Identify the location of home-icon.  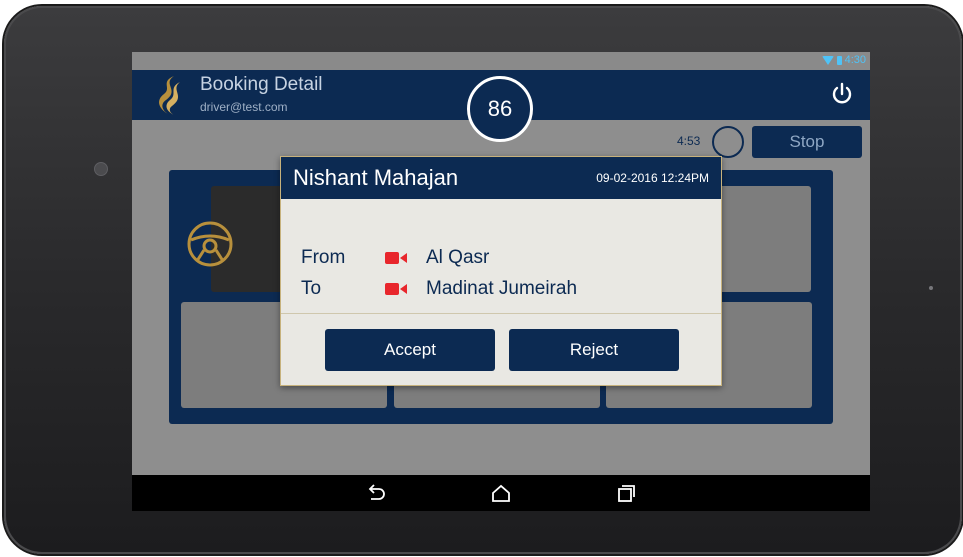
(501, 493).